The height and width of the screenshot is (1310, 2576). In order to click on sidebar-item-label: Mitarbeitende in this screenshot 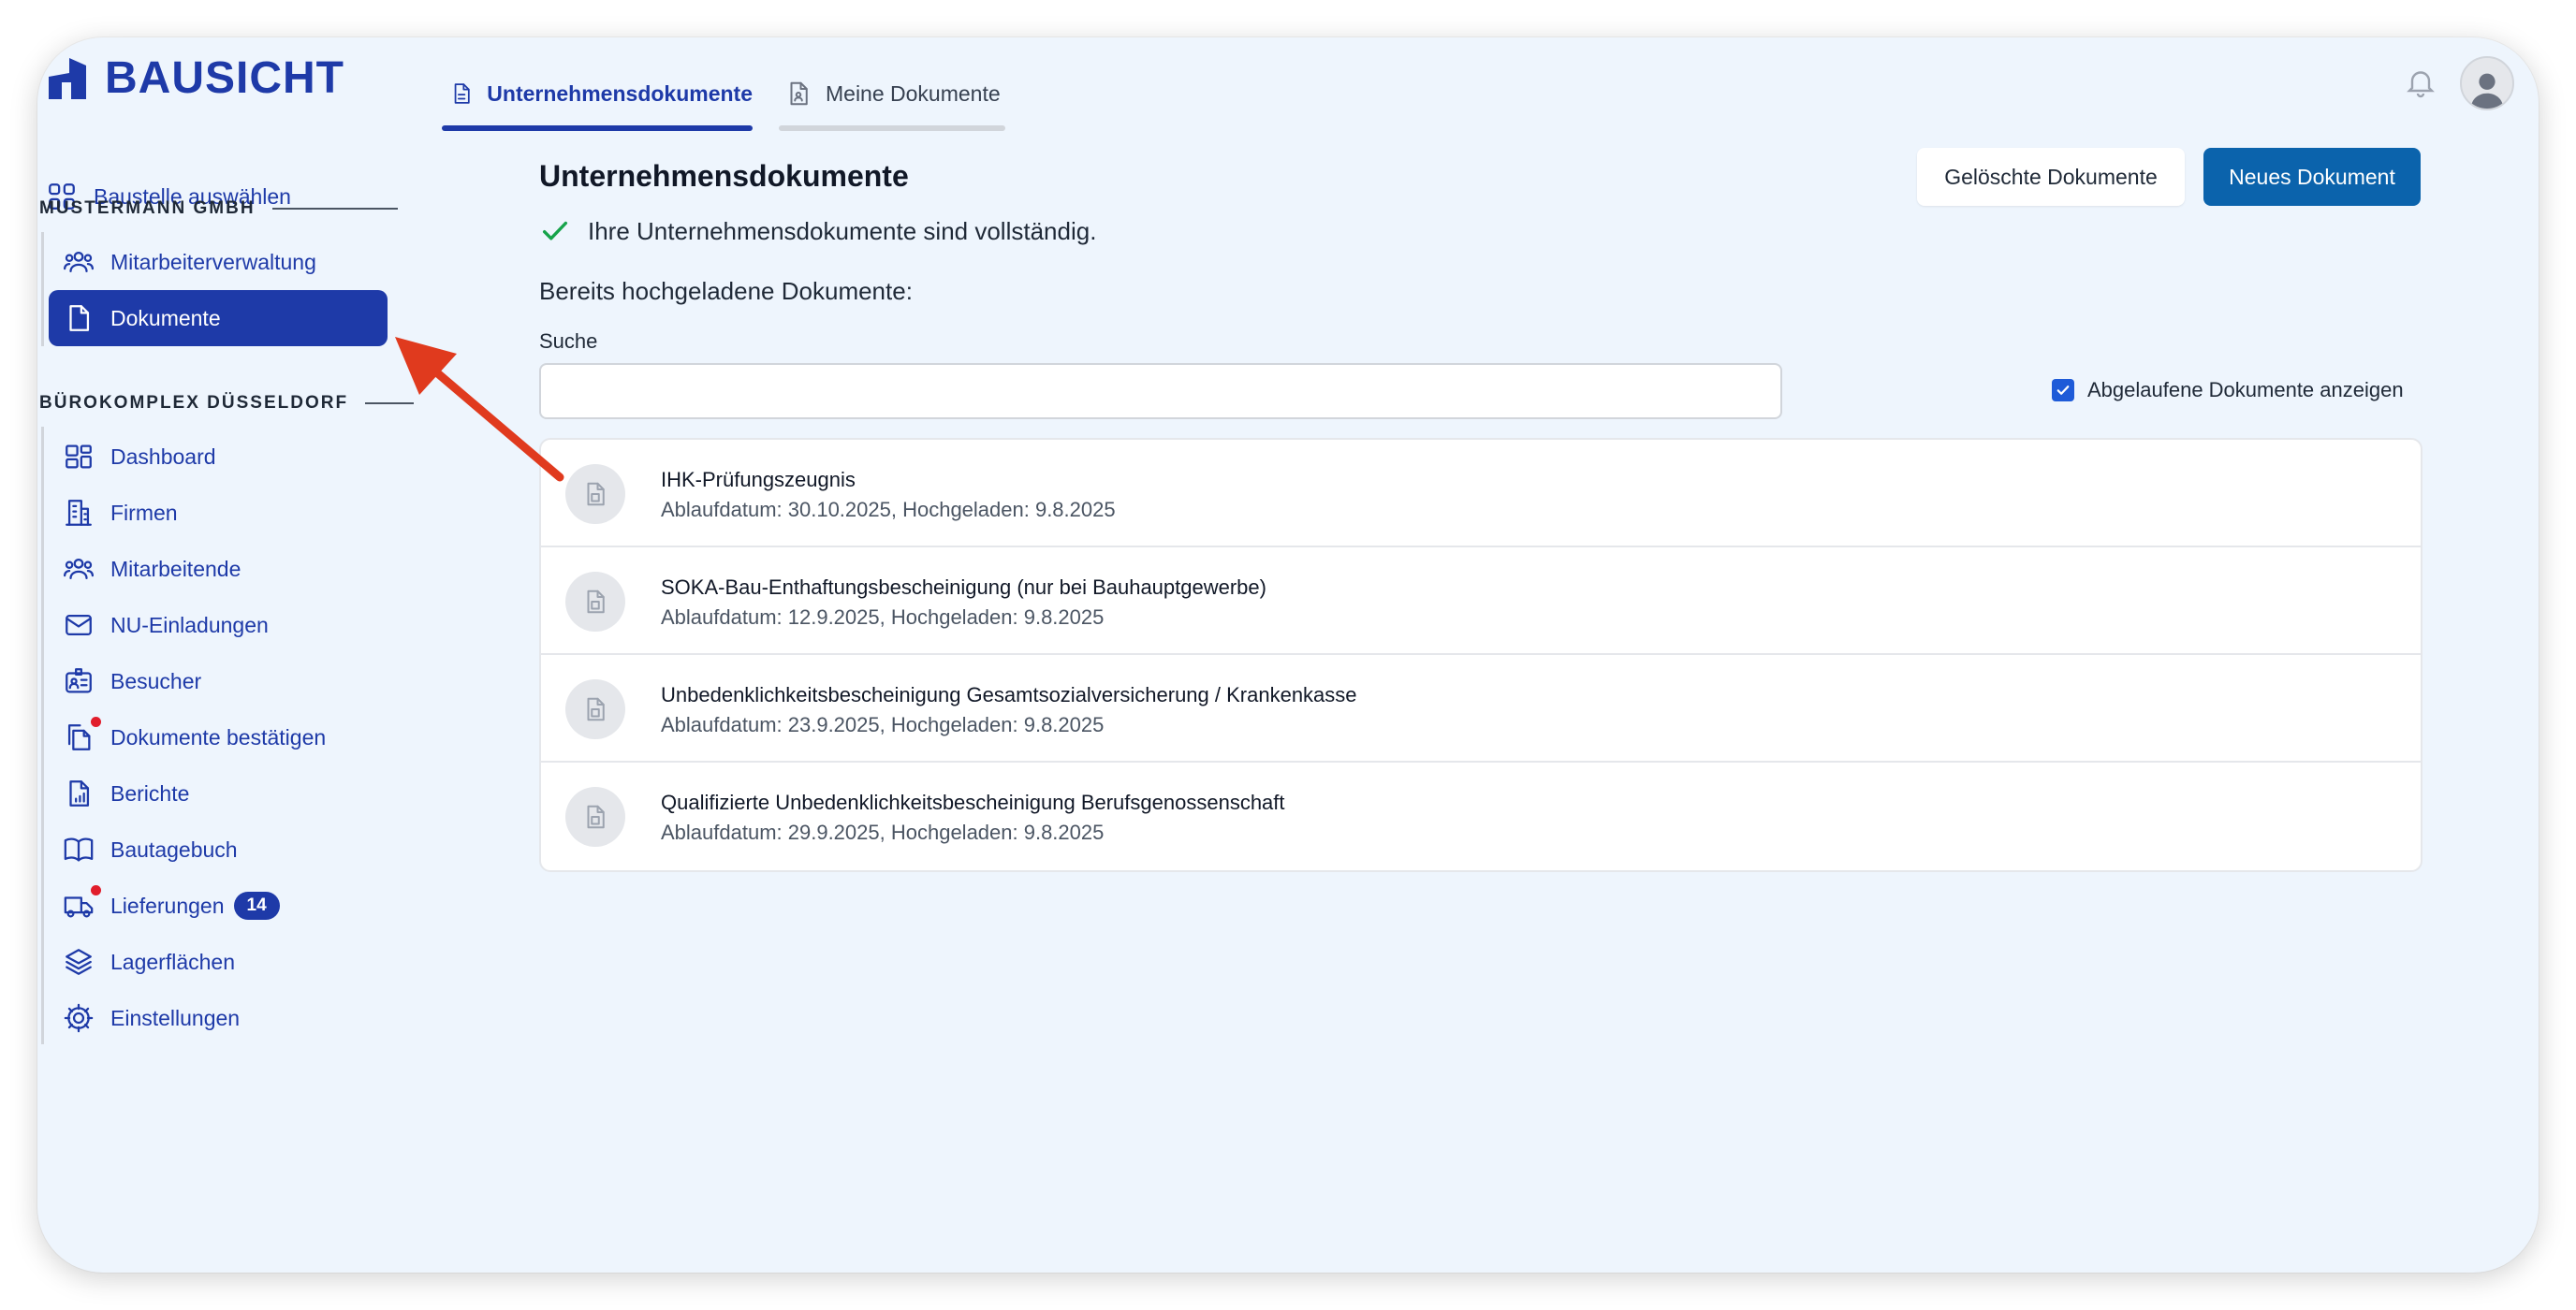, I will do `click(176, 568)`.